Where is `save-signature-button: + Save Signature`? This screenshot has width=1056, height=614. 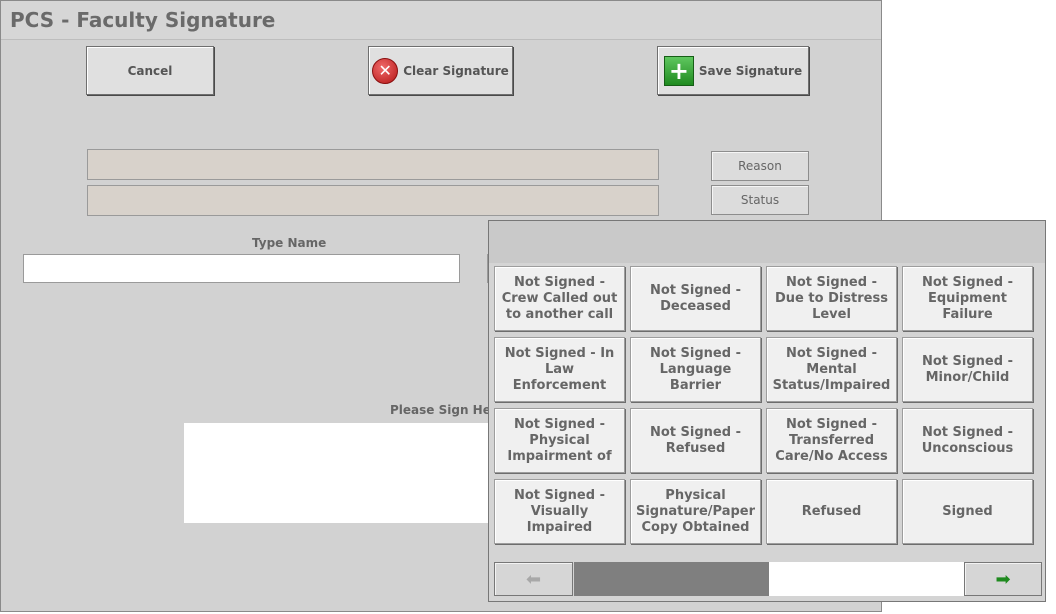 save-signature-button: + Save Signature is located at coordinates (733, 70).